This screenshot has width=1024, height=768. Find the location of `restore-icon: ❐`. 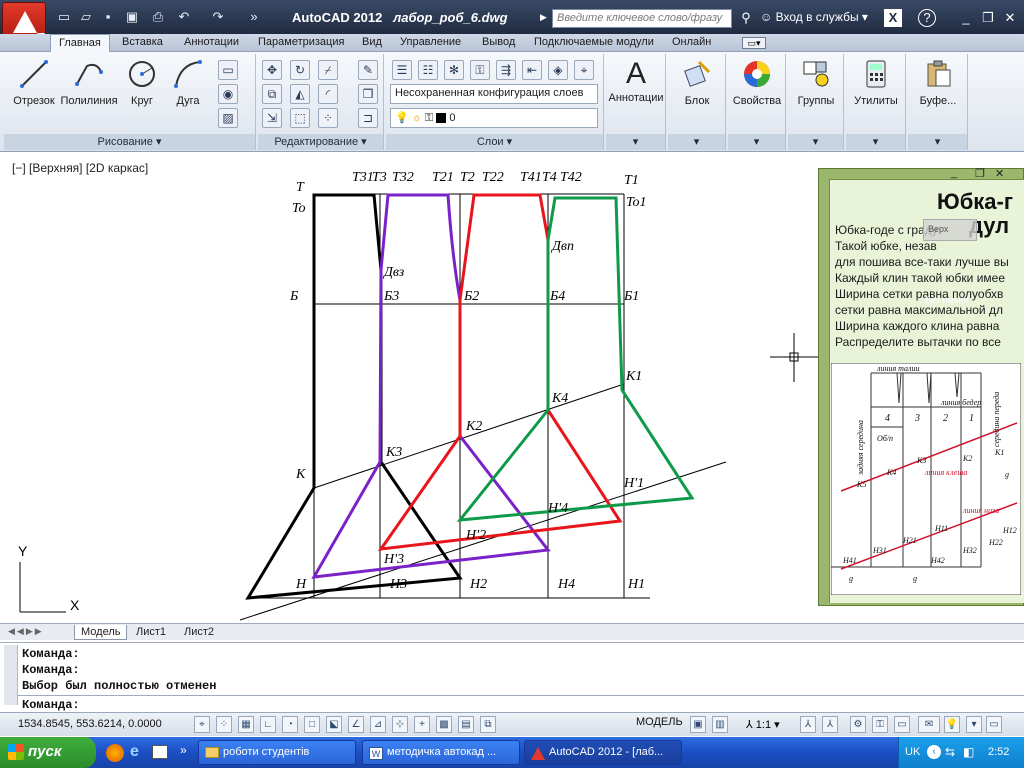

restore-icon: ❐ is located at coordinates (988, 18).